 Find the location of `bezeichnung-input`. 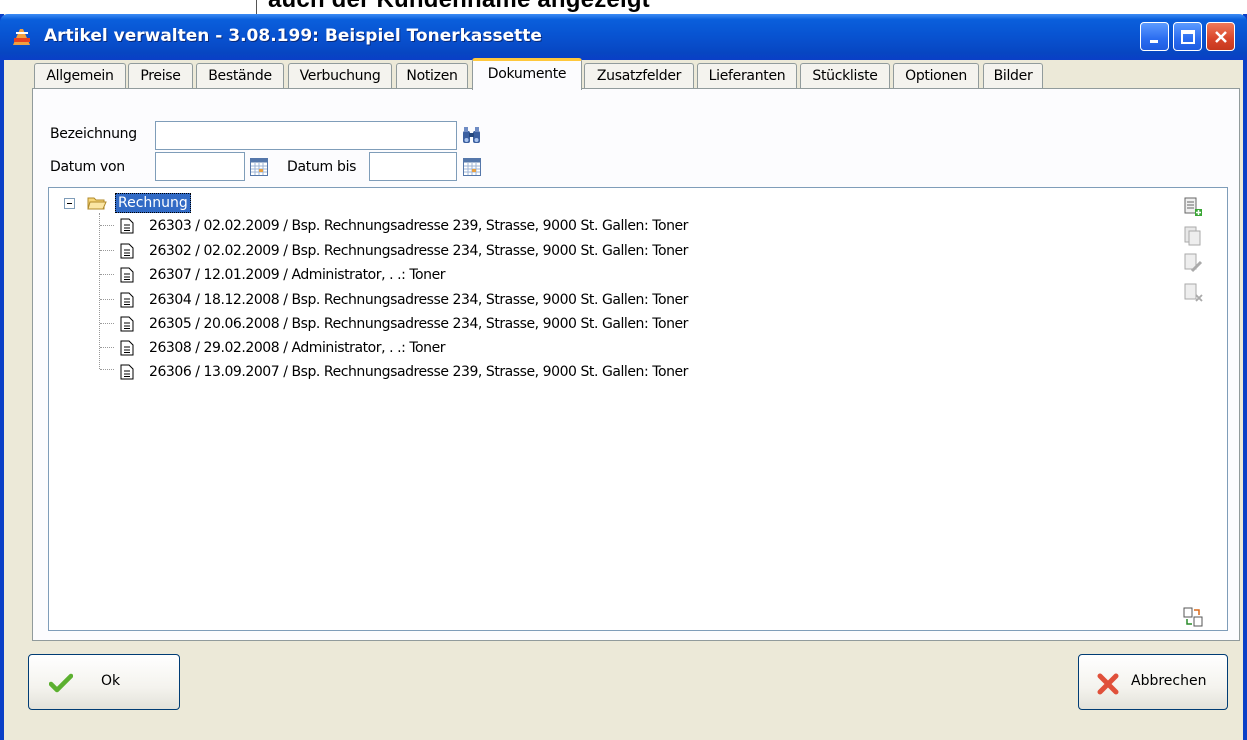

bezeichnung-input is located at coordinates (306, 135).